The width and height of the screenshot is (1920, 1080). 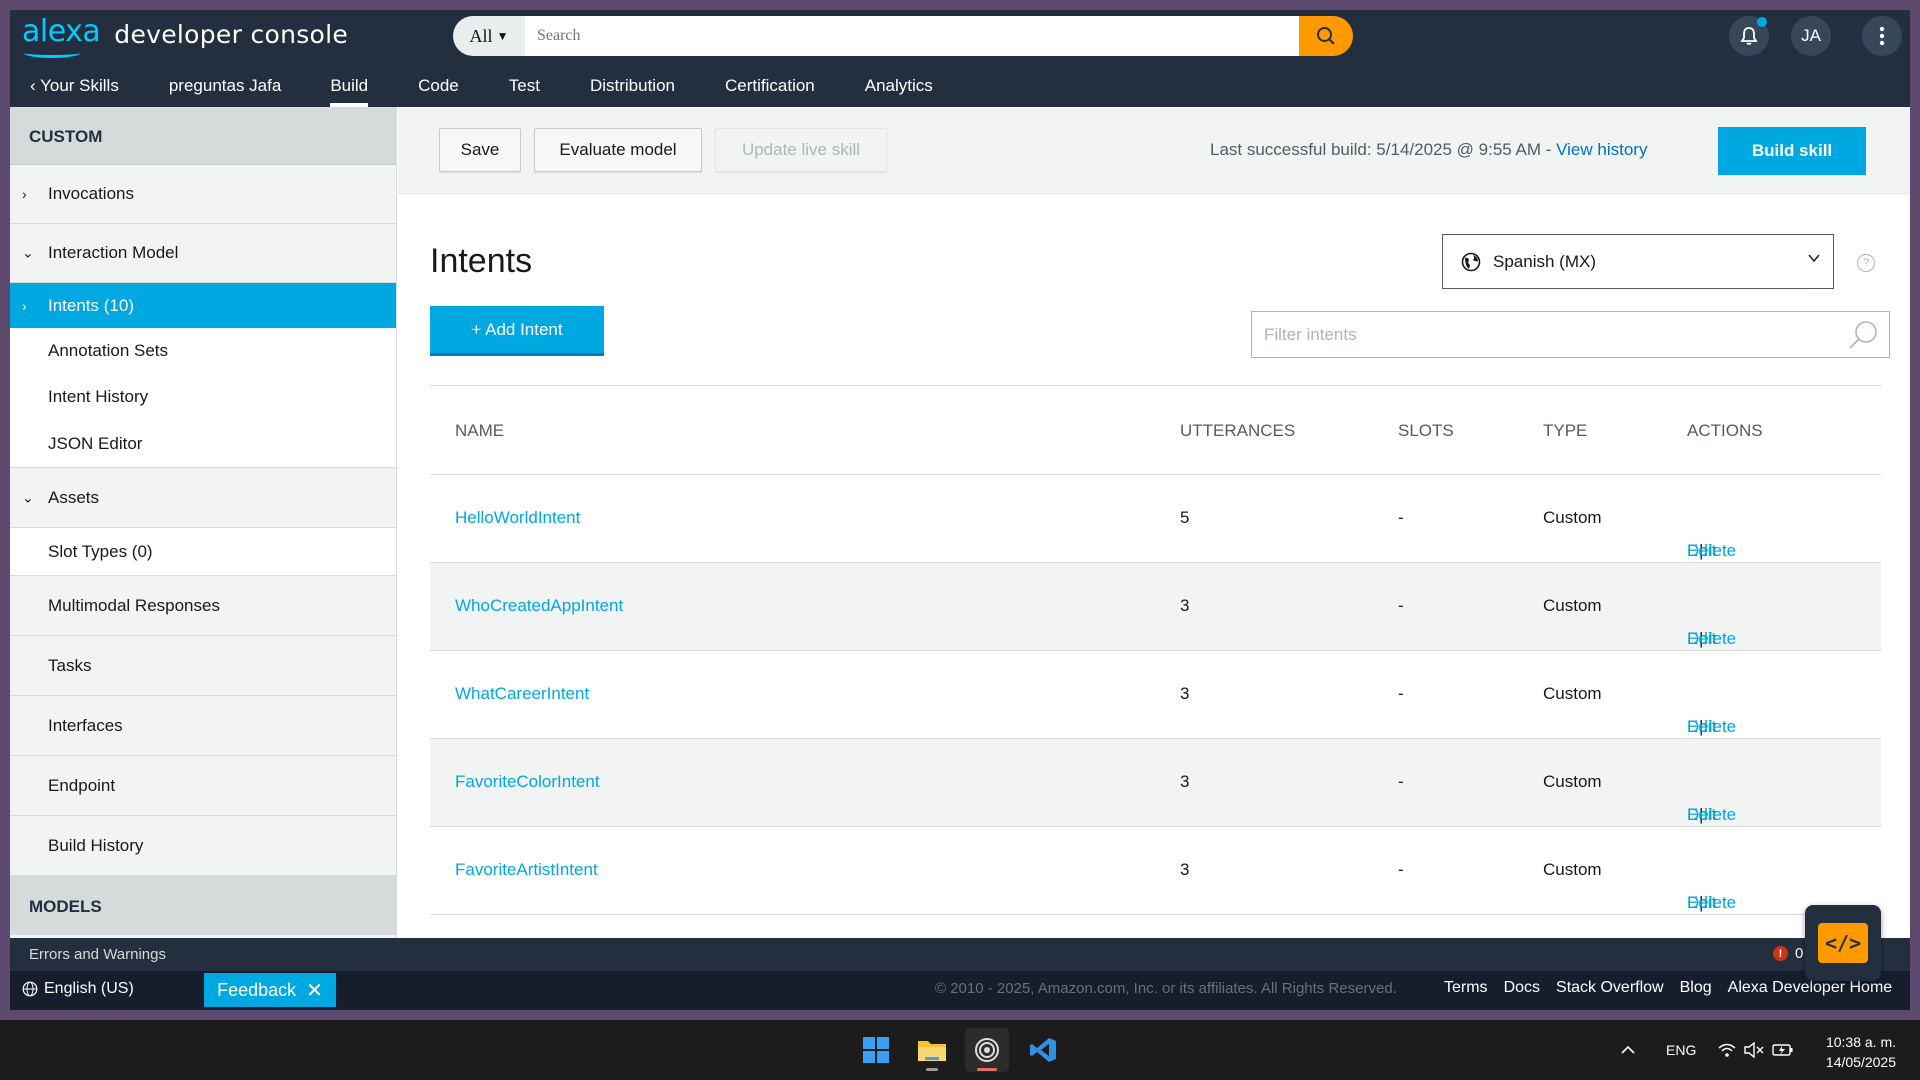 I want to click on input-language: ENG, so click(x=1681, y=1050).